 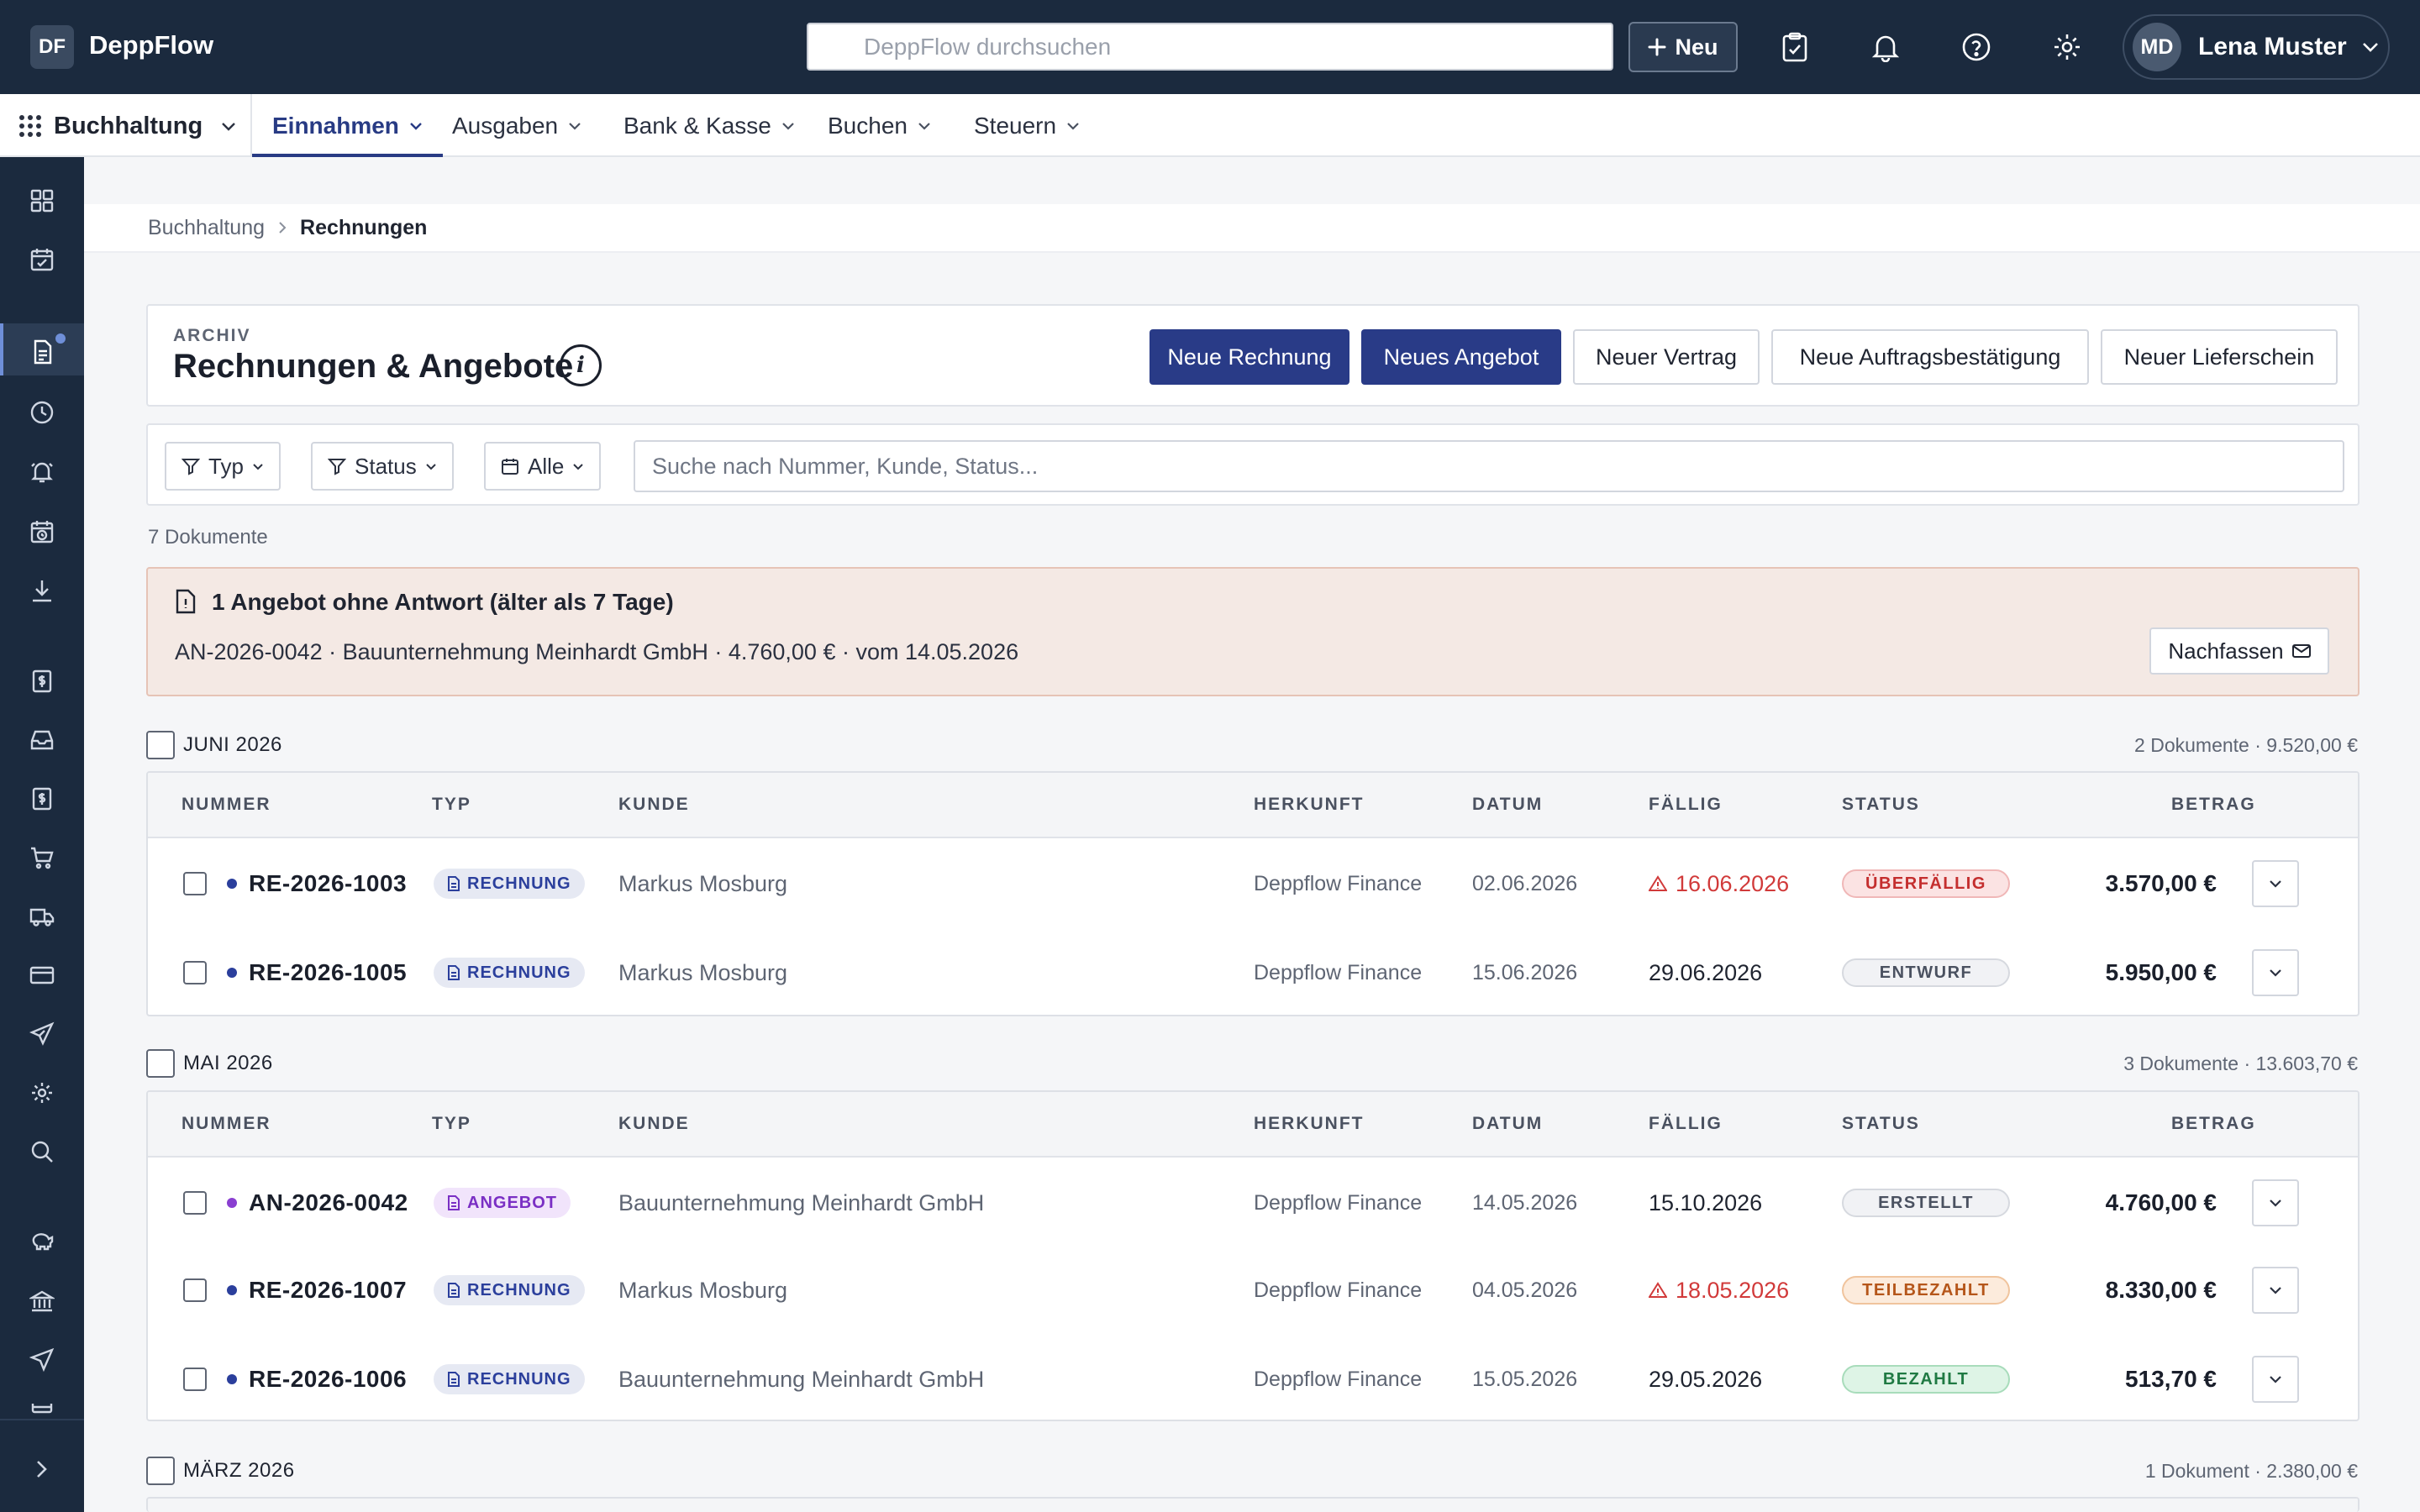 What do you see at coordinates (2256, 47) in the screenshot?
I see `user-menu: MD Lena Muster` at bounding box center [2256, 47].